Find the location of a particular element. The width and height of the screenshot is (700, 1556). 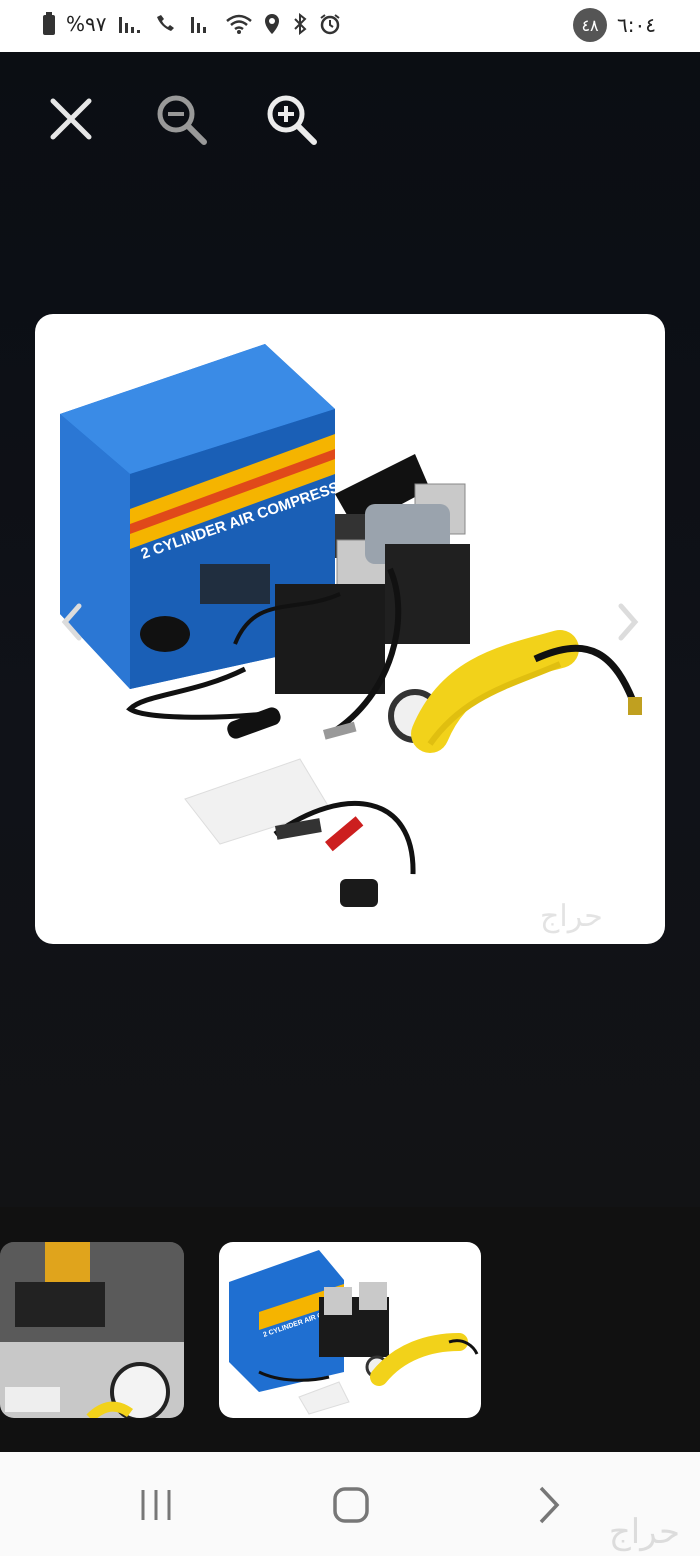

status-right: ٤٨ ٦:٠٤ is located at coordinates (614, 25).